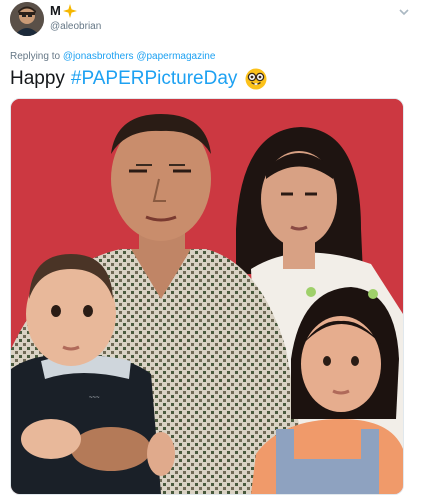 The width and height of the screenshot is (421, 500). Describe the element at coordinates (175, 56) in the screenshot. I see `mention-link: @papermagazine` at that location.